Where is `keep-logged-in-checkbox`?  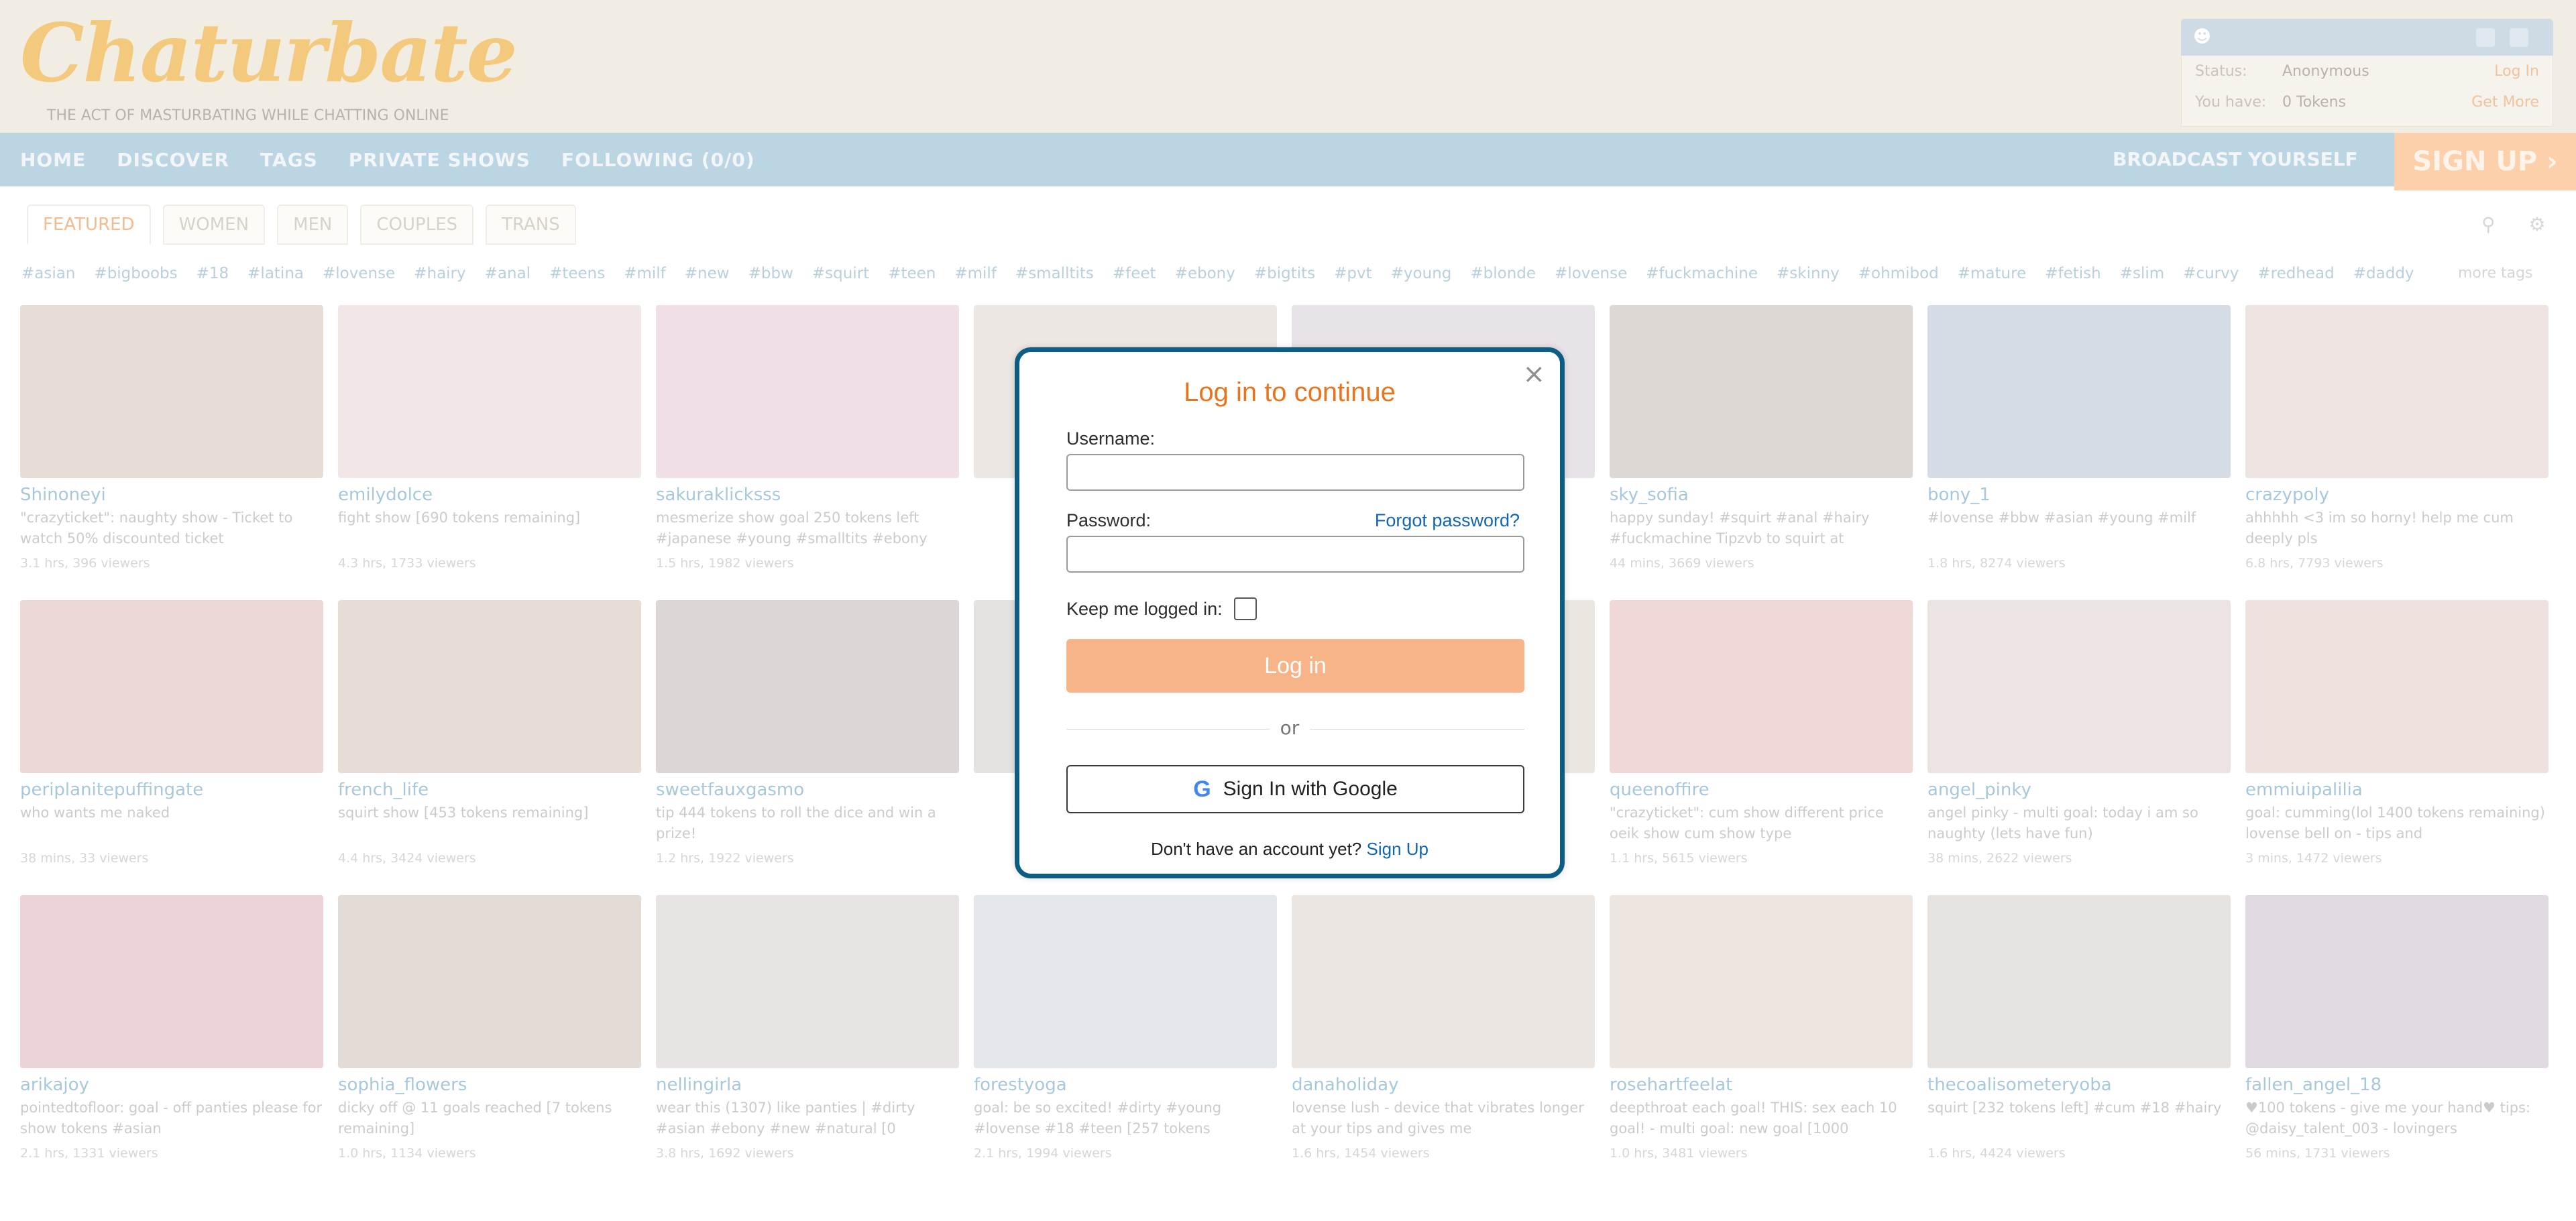
keep-logged-in-checkbox is located at coordinates (1245, 608).